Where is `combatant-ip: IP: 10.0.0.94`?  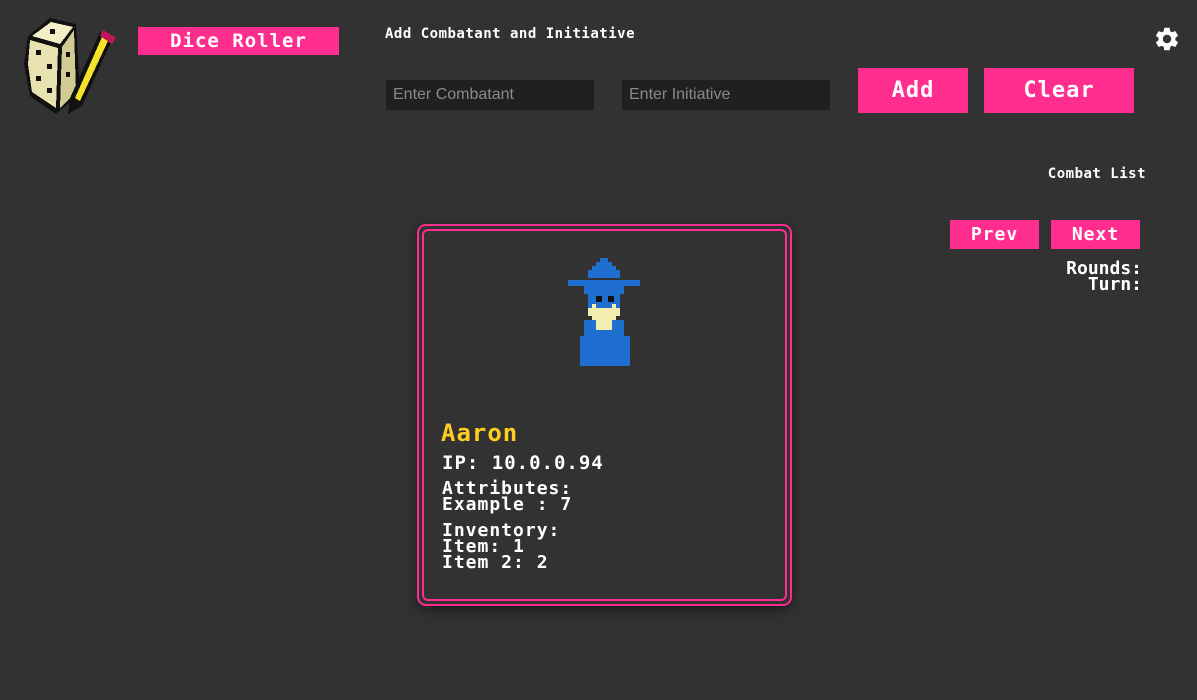 combatant-ip: IP: 10.0.0.94 is located at coordinates (523, 463).